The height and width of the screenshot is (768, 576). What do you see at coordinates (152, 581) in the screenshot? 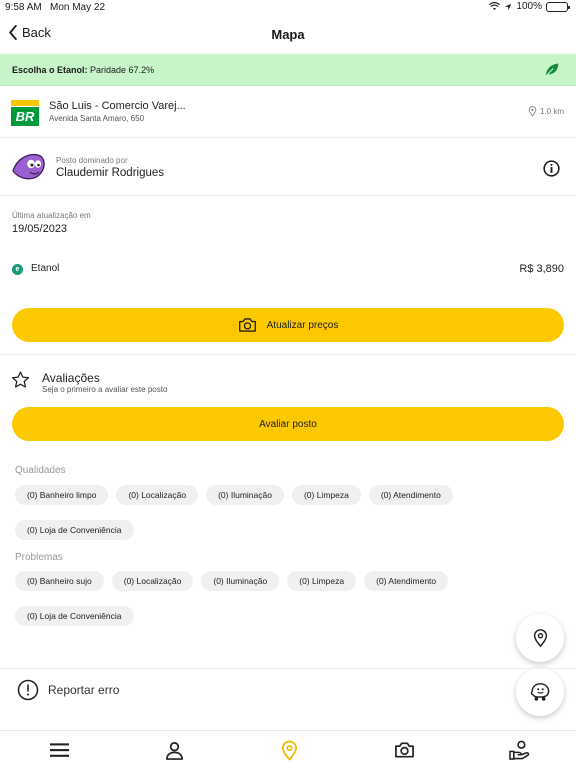
I see `problem-chip-location: (0) Localização` at bounding box center [152, 581].